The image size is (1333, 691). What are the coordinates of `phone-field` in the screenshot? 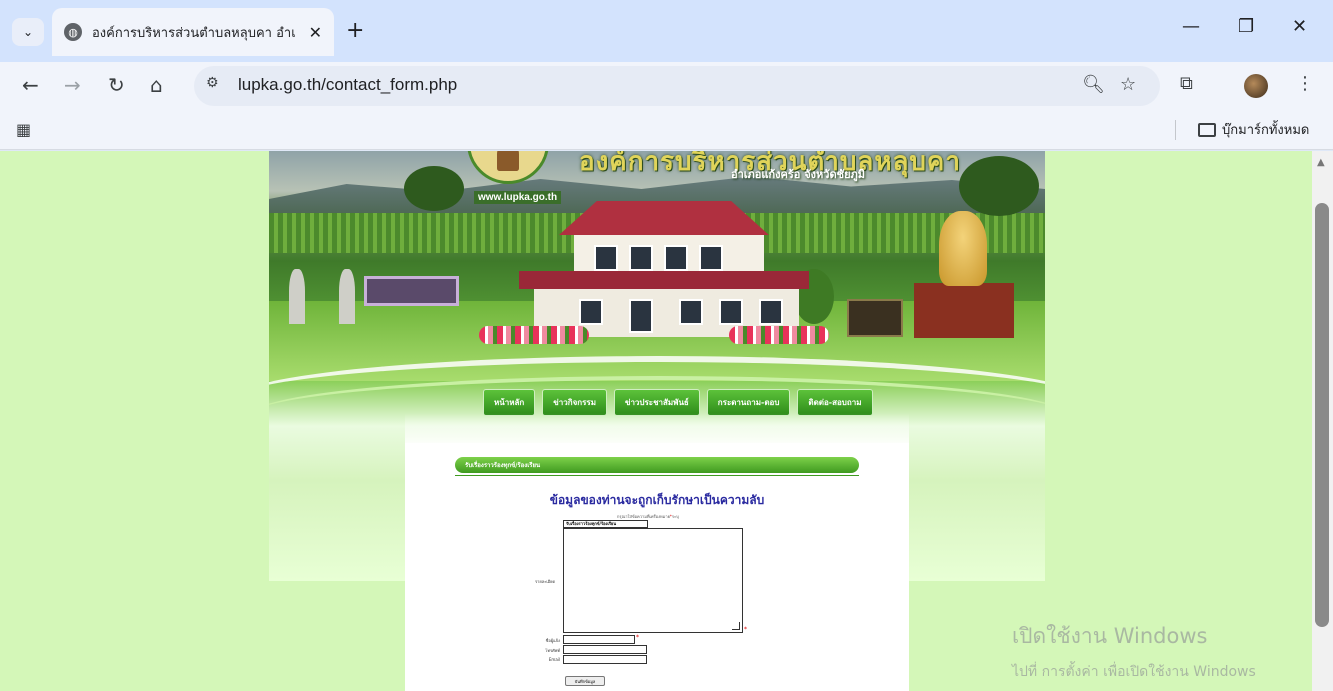 It's located at (605, 649).